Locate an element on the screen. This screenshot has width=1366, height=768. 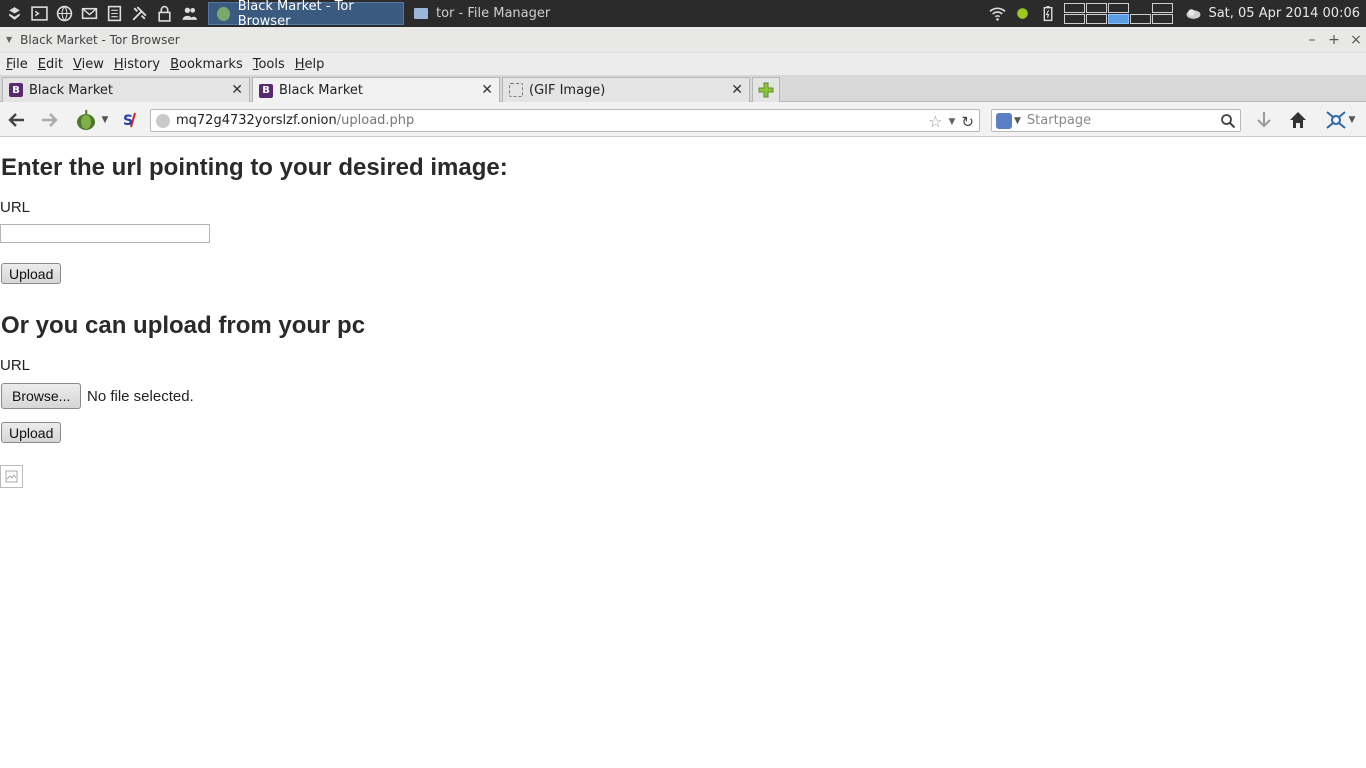
new-tab-button is located at coordinates (766, 89).